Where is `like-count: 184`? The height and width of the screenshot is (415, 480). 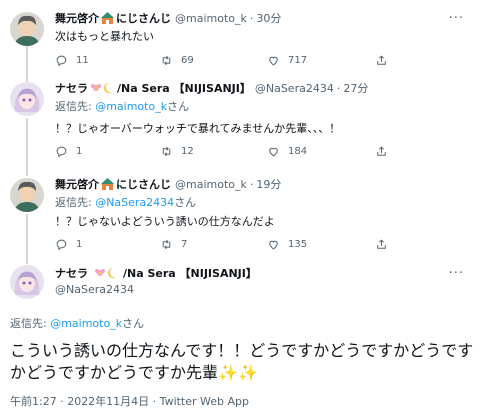
like-count: 184 is located at coordinates (298, 151).